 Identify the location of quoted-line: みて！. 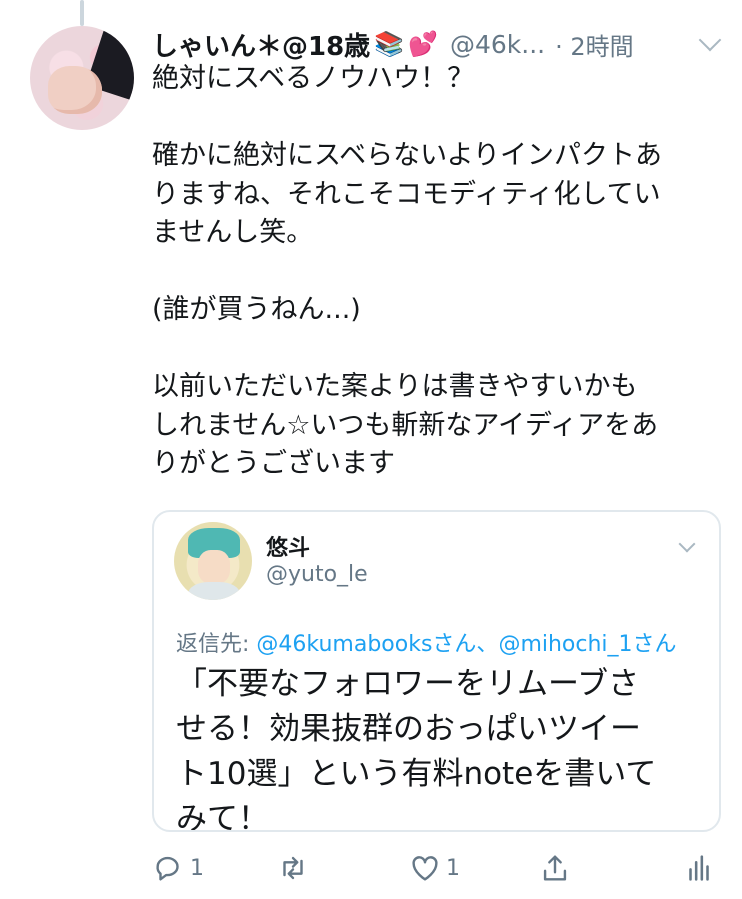
(222, 816).